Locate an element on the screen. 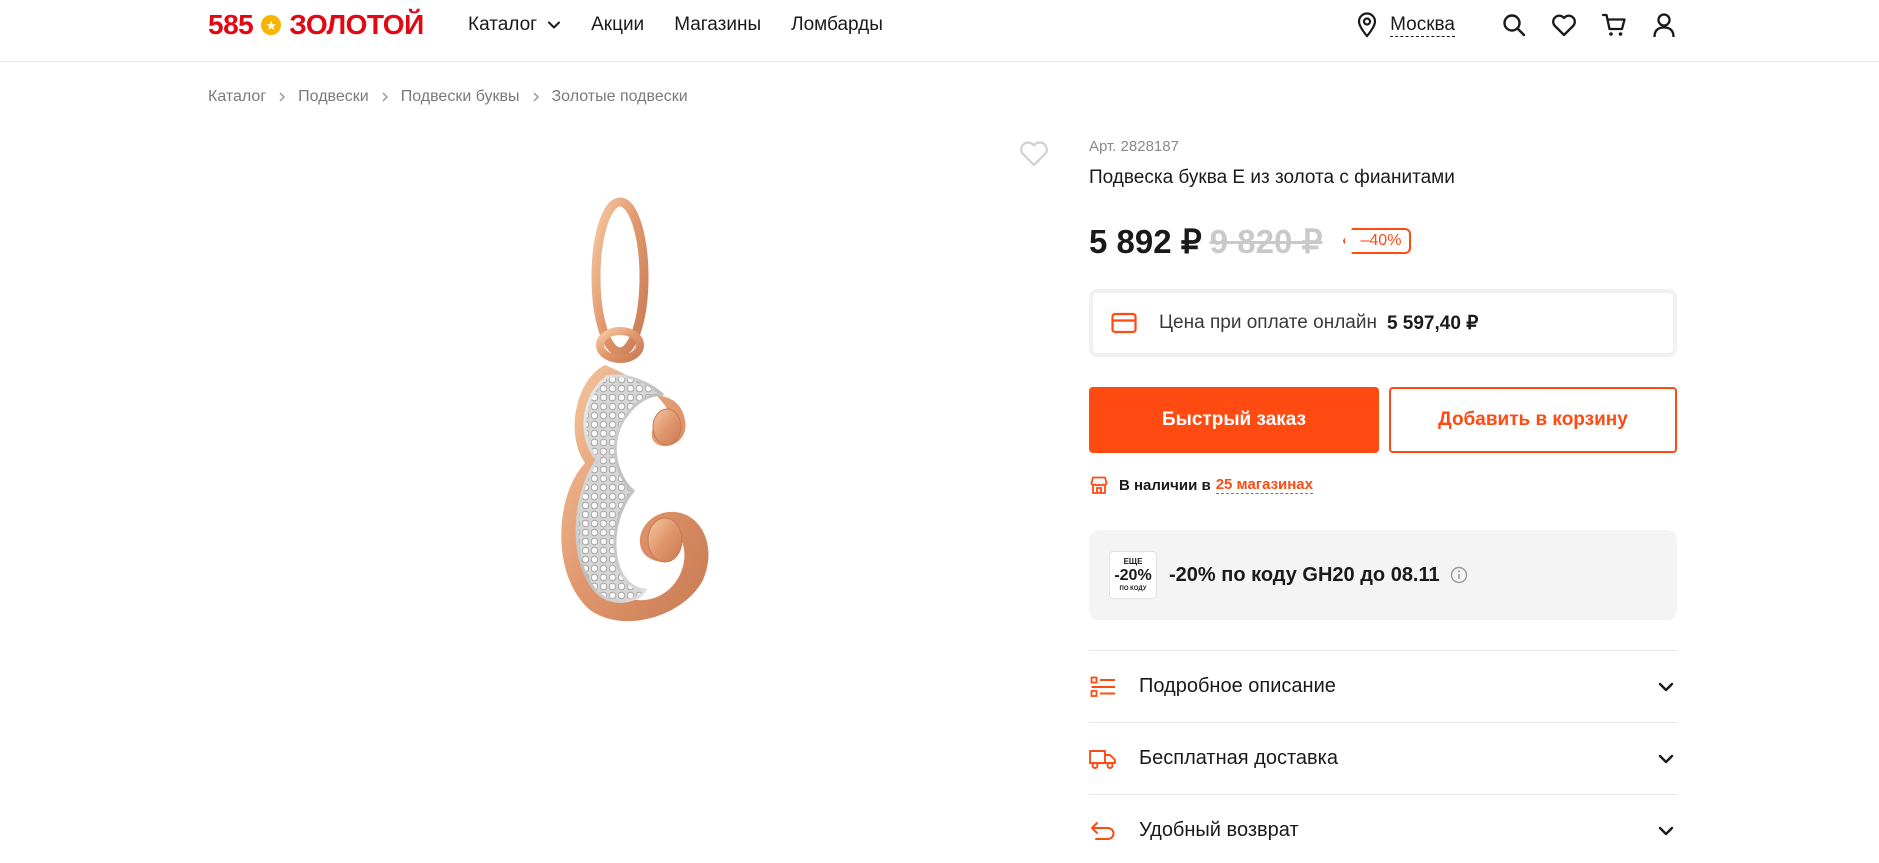  purchase-buttons: Быстрый заказ Добавить в корзину is located at coordinates (1383, 420).